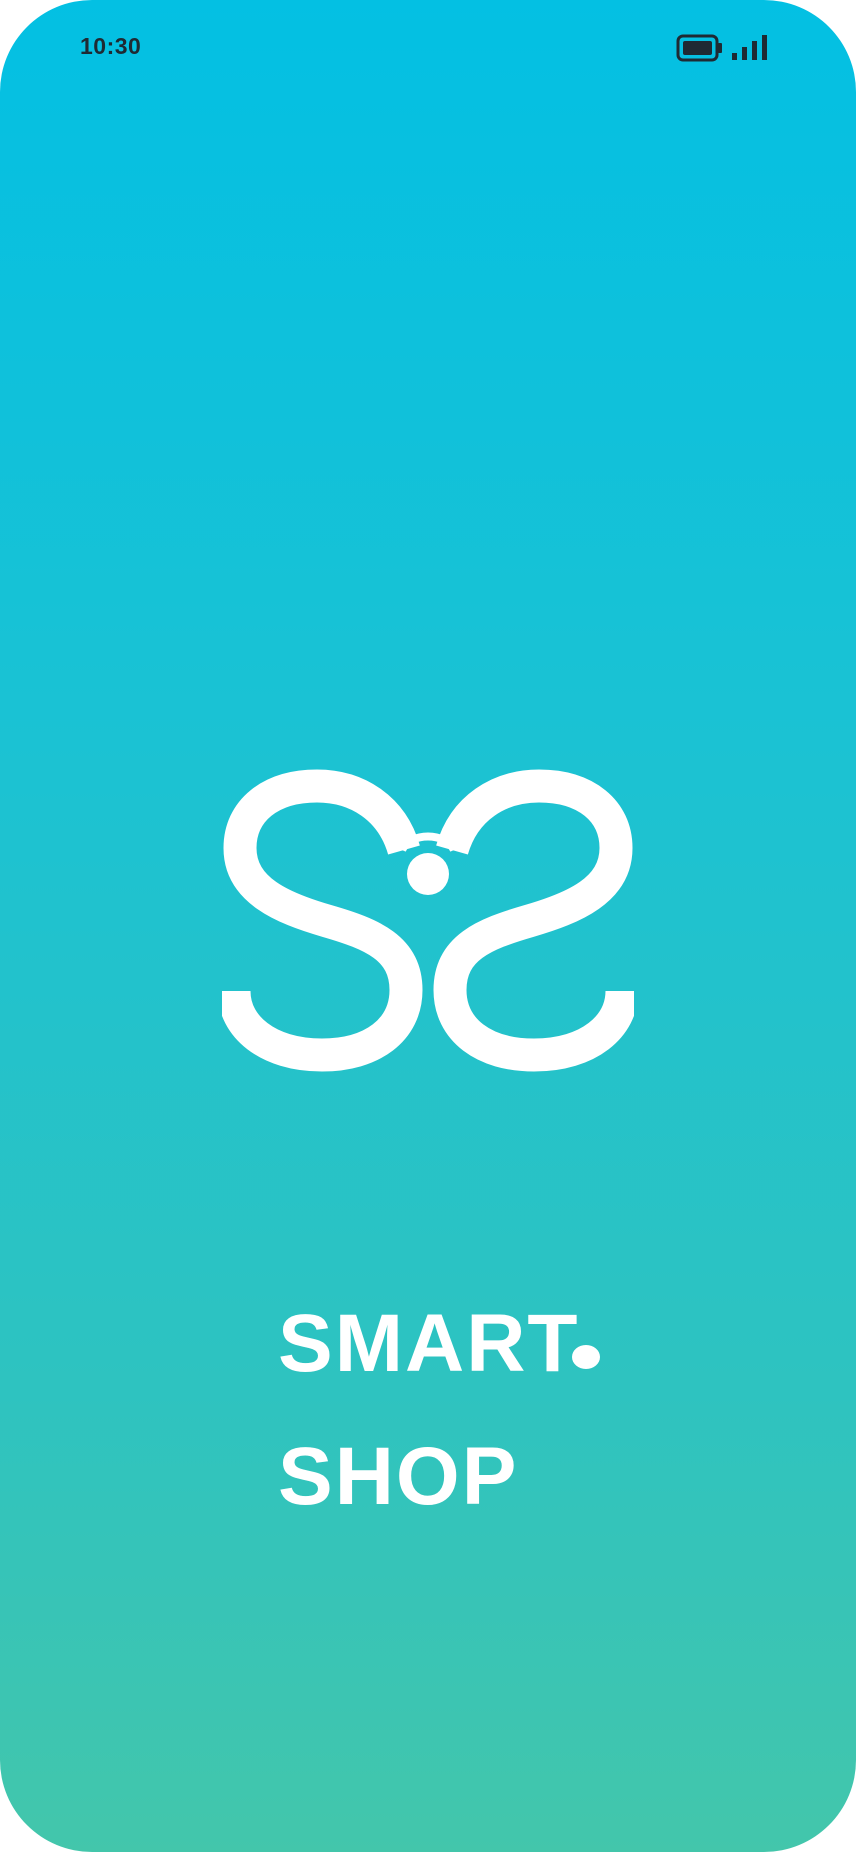 Image resolution: width=856 pixels, height=1852 pixels. I want to click on status-time: 10:30, so click(111, 46).